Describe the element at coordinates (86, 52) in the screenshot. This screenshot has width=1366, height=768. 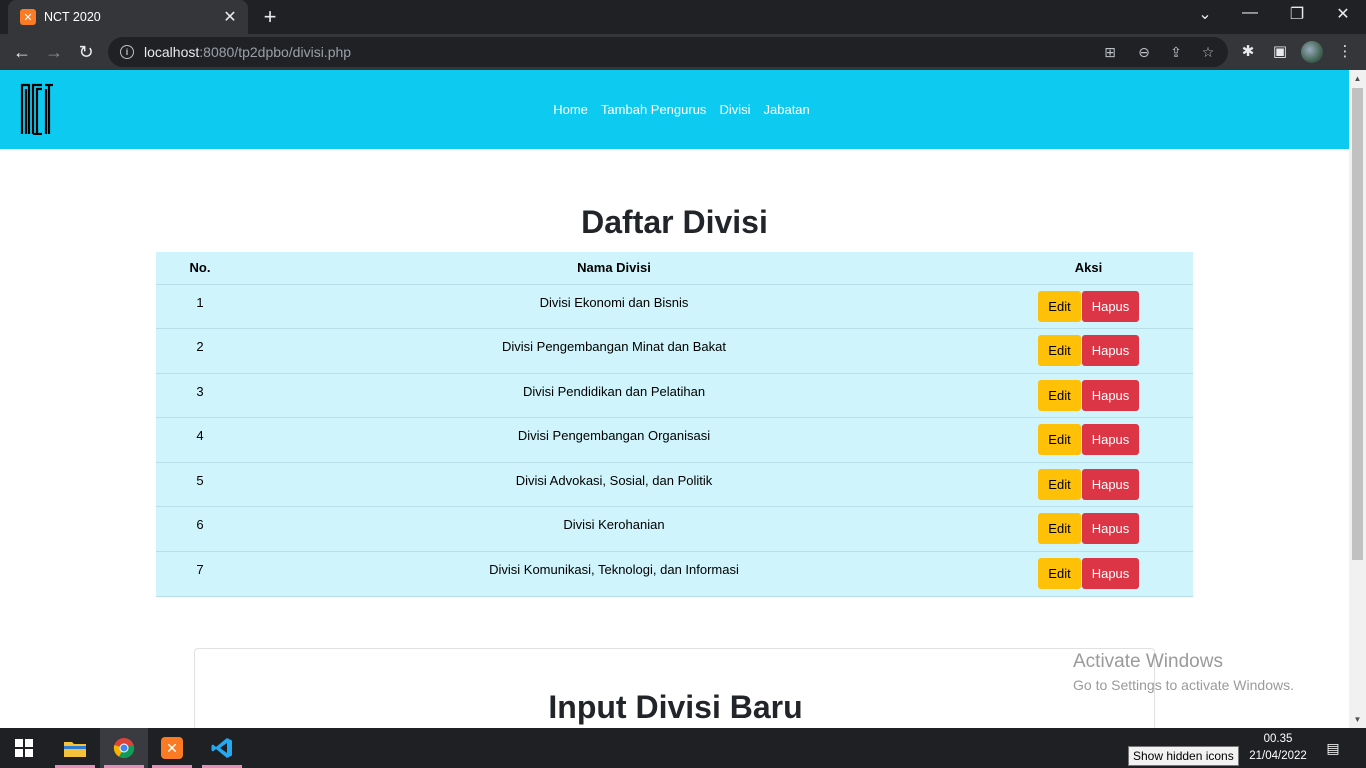
I see `reload-icon: ↻` at that location.